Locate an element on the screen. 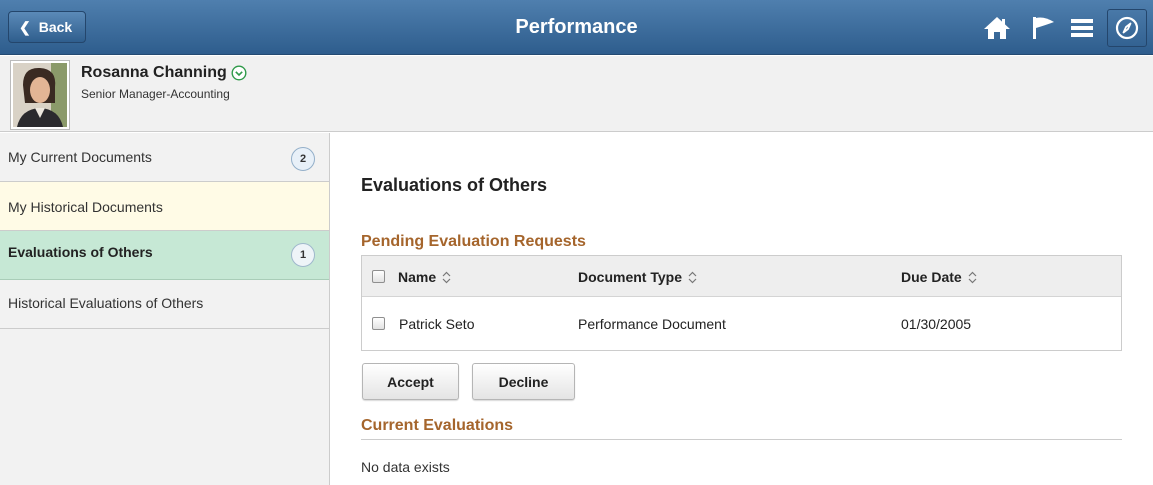  column-header-name: Name is located at coordinates (424, 277).